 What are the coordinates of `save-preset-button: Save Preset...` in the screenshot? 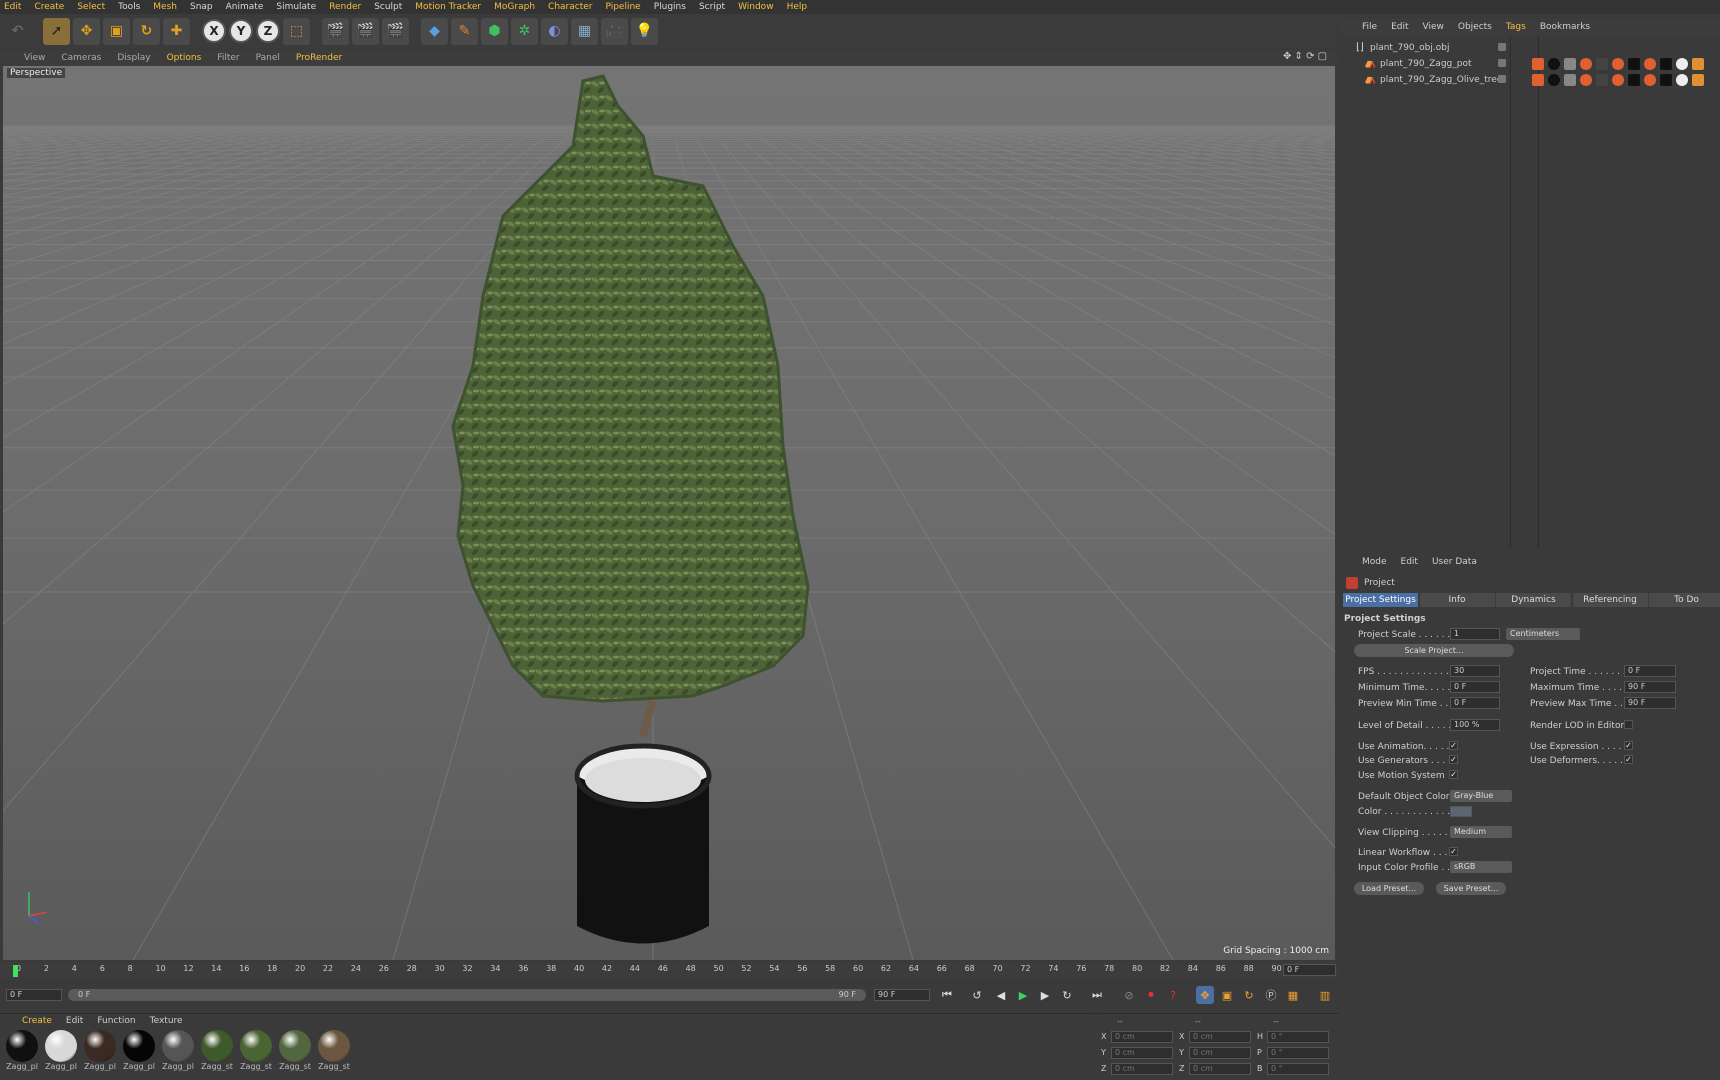 It's located at (1471, 888).